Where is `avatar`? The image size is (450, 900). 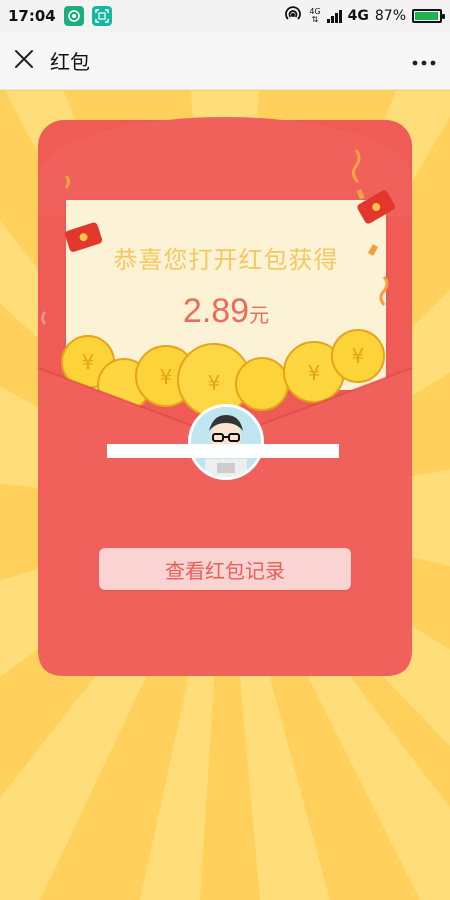
avatar is located at coordinates (226, 442).